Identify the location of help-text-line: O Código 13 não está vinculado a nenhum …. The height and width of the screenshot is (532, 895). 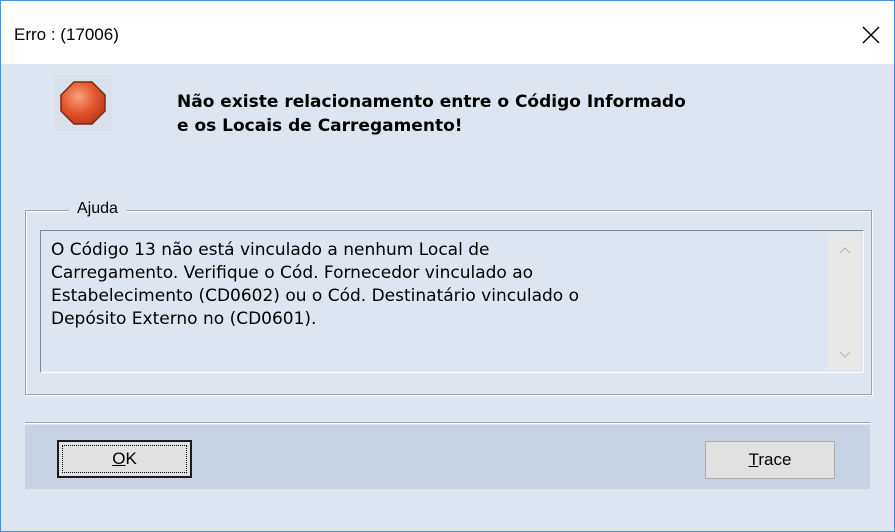
(270, 250).